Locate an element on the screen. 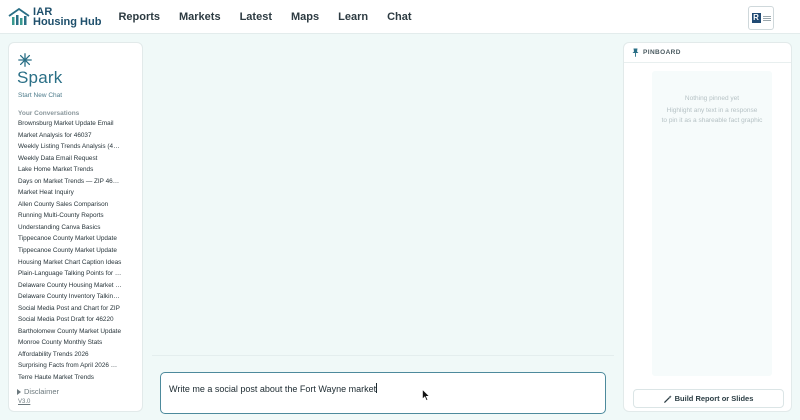  chat-divider is located at coordinates (383, 355).